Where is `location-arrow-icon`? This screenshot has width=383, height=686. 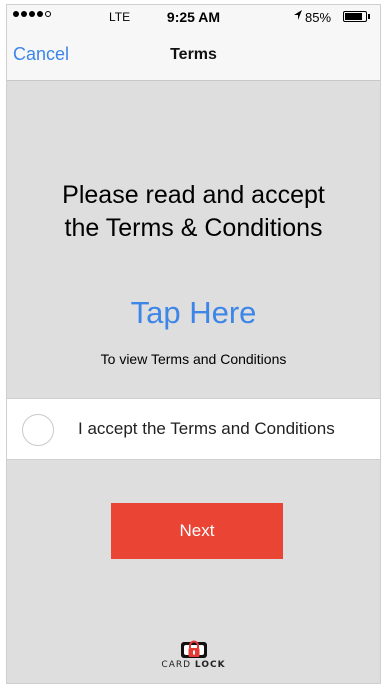
location-arrow-icon is located at coordinates (298, 16).